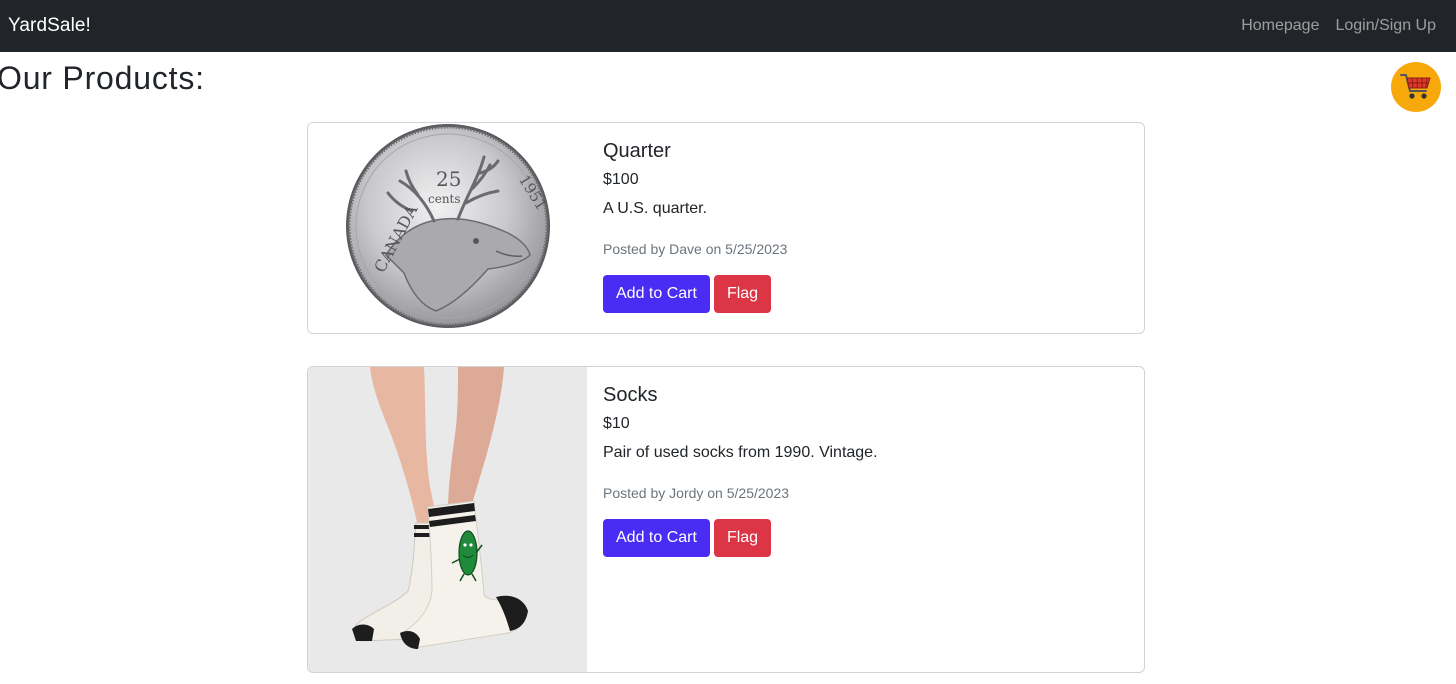 Image resolution: width=1456 pixels, height=684 pixels. Describe the element at coordinates (637, 151) in the screenshot. I see `product-title: Quarter` at that location.